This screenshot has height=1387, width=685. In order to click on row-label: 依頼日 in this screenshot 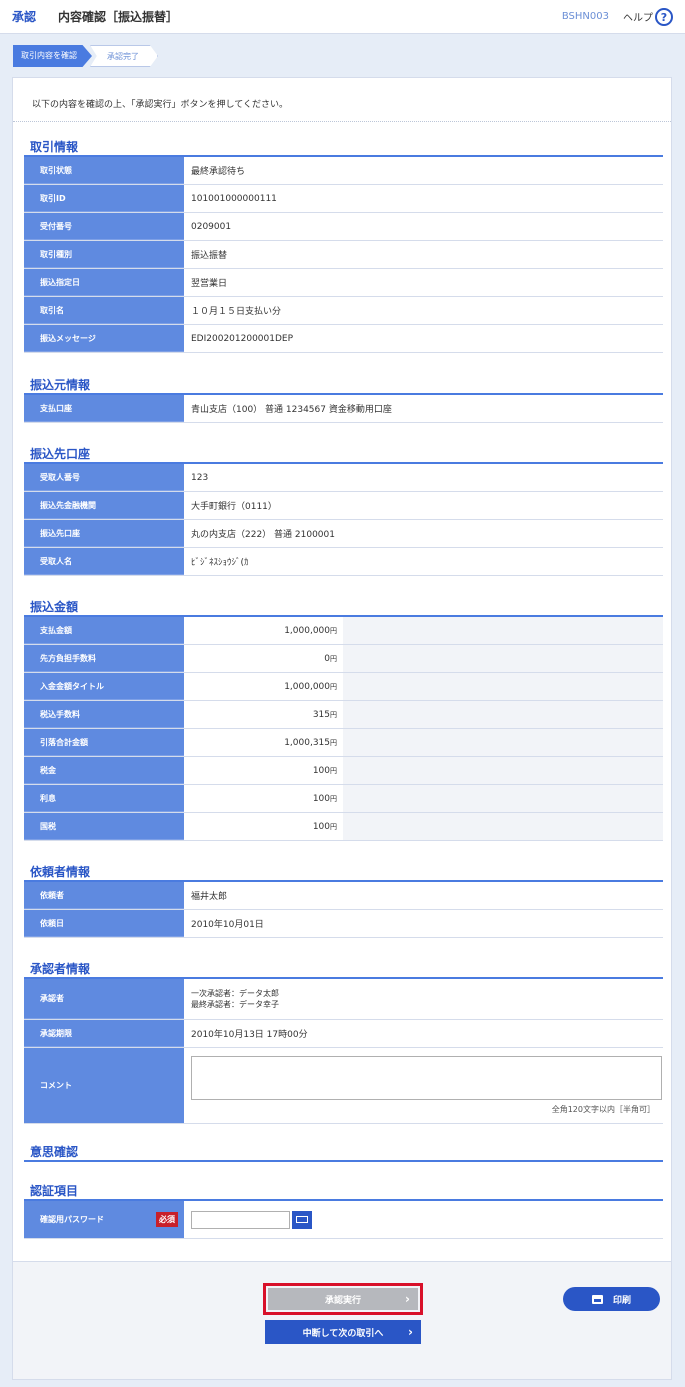, I will do `click(104, 923)`.